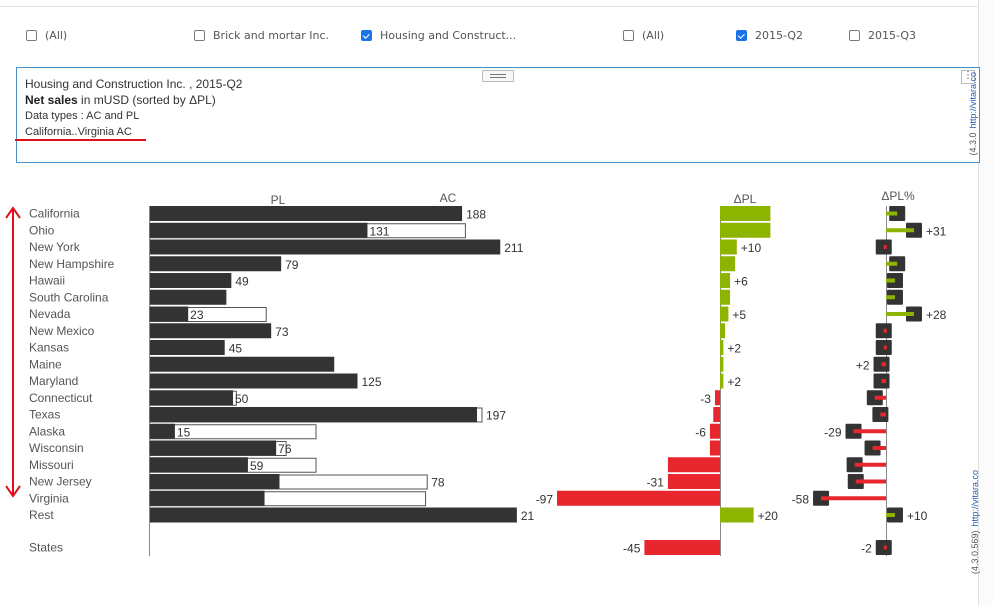 The image size is (993, 605). What do you see at coordinates (292, 265) in the screenshot?
I see `ac-value-label: 79` at bounding box center [292, 265].